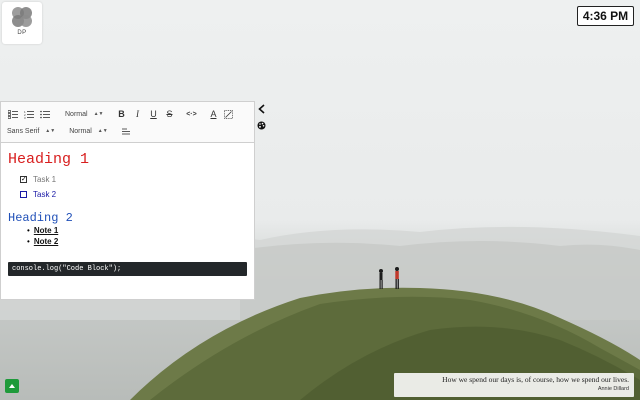  What do you see at coordinates (45, 179) in the screenshot?
I see `task-label: Task 1` at bounding box center [45, 179].